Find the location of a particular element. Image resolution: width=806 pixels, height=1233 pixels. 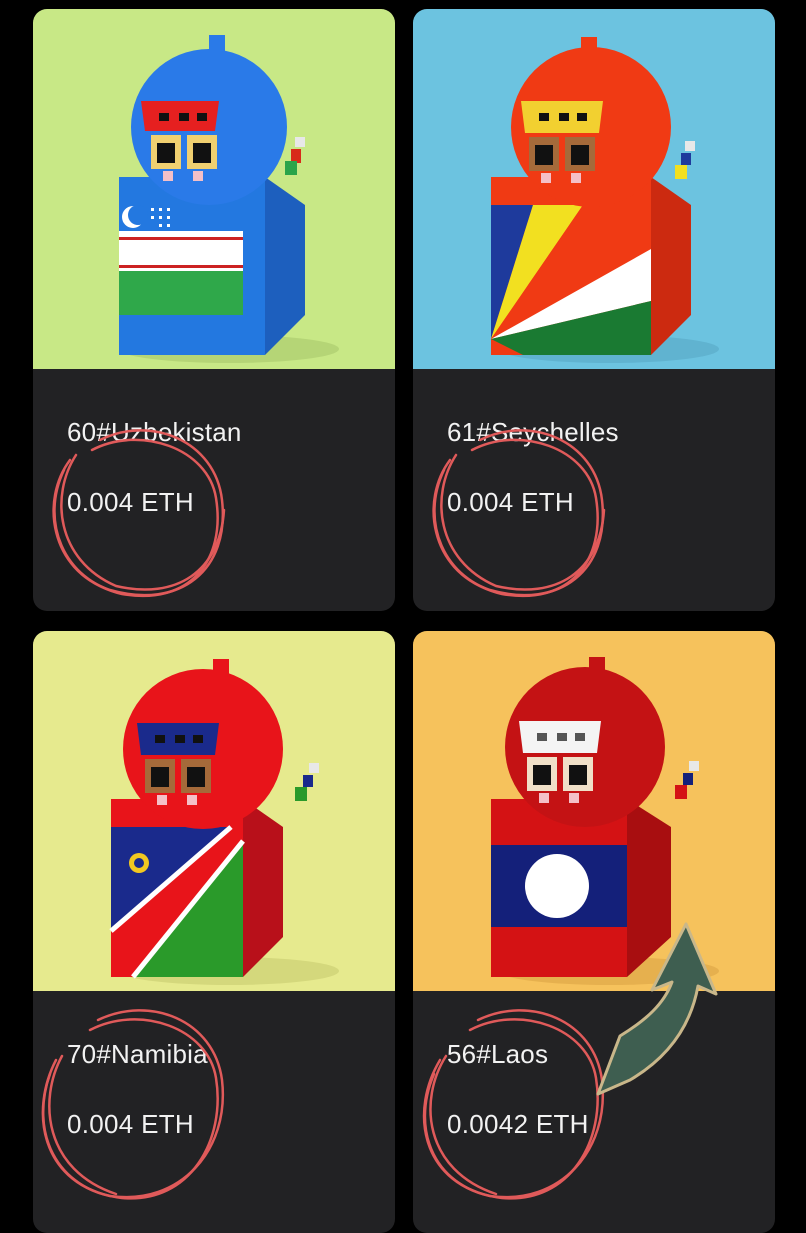

nft-title: 60#Uzbekistan is located at coordinates (154, 432).